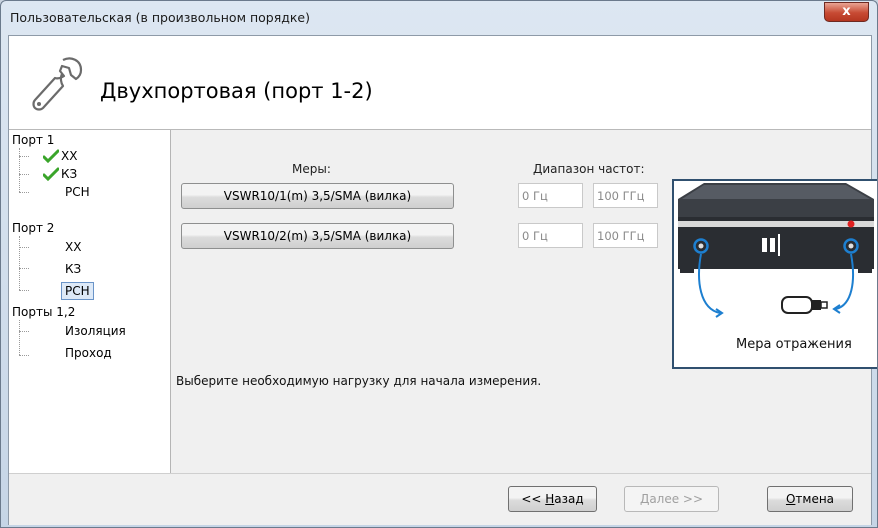  Describe the element at coordinates (676, 499) in the screenshot. I see `next-button-rest: алее >>` at that location.